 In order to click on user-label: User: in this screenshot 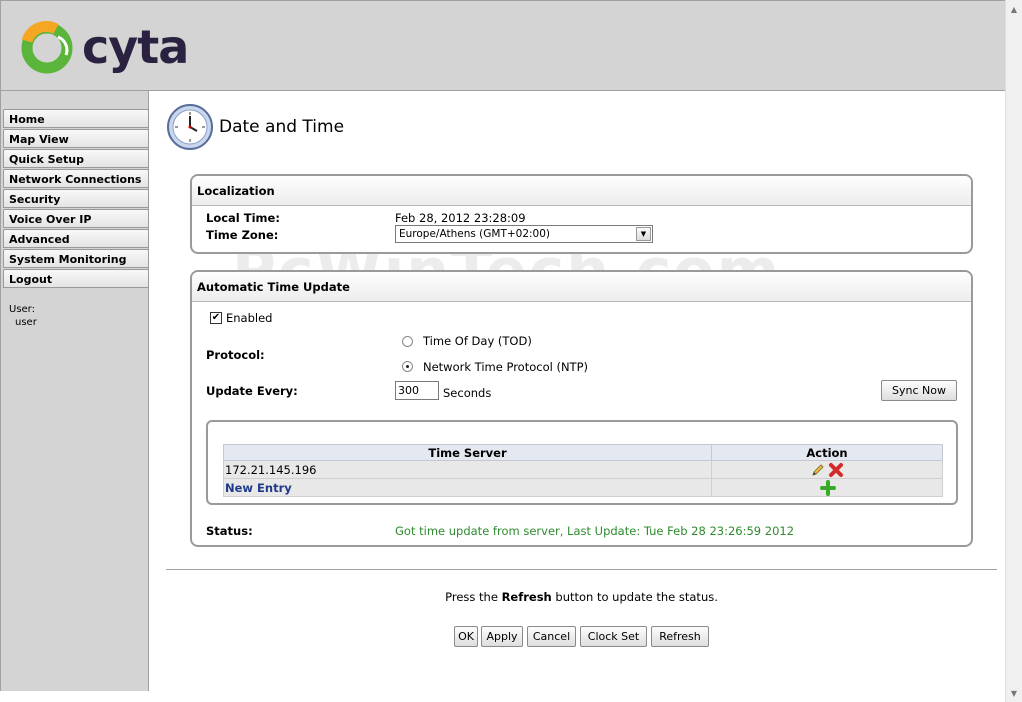, I will do `click(22, 309)`.